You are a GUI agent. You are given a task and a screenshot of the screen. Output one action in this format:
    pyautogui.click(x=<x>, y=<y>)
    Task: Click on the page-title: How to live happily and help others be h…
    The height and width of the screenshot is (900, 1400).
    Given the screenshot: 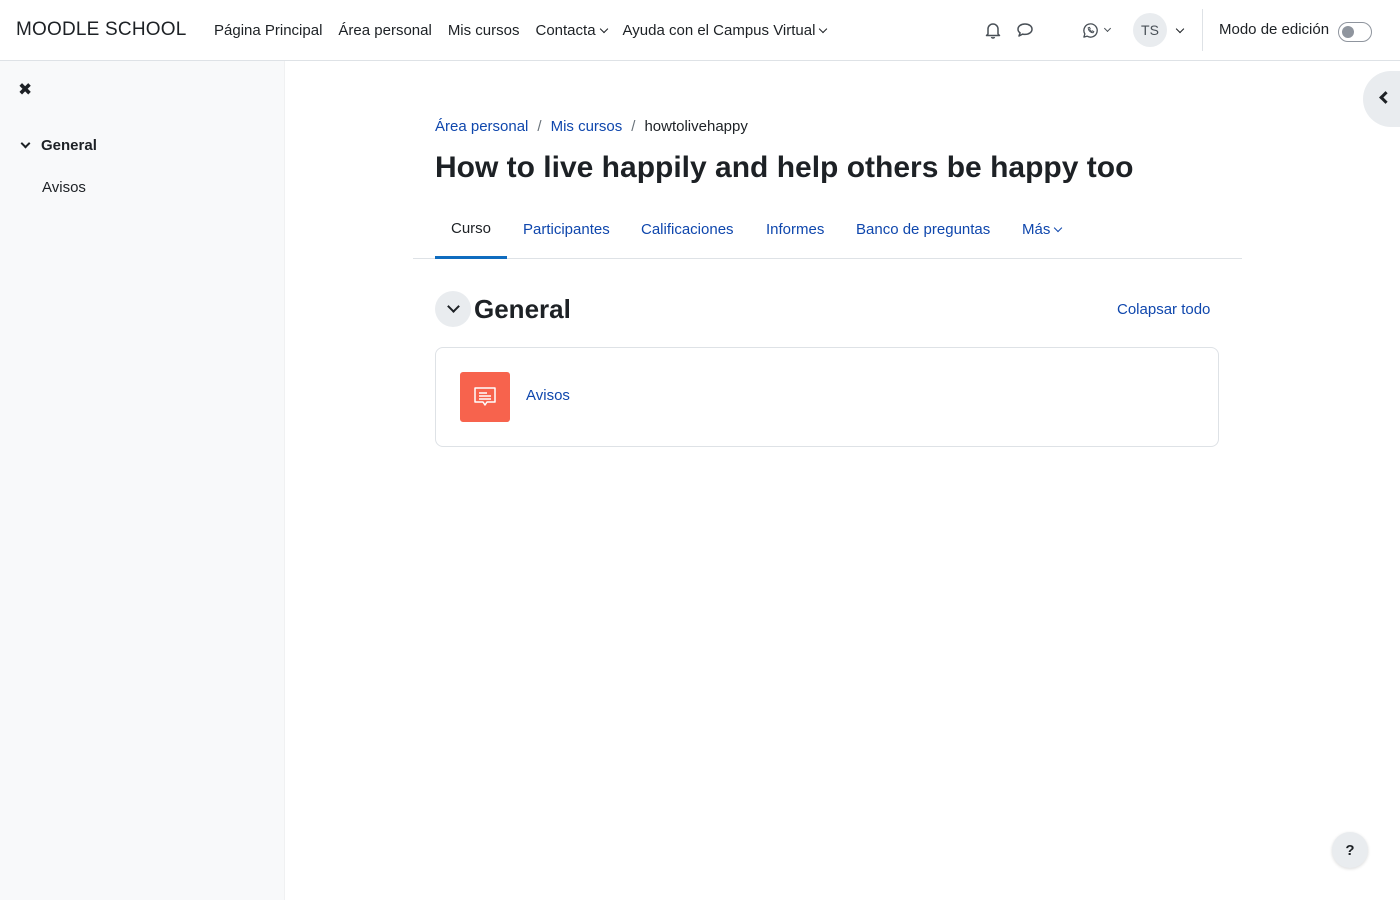 What is the action you would take?
    pyautogui.click(x=784, y=167)
    